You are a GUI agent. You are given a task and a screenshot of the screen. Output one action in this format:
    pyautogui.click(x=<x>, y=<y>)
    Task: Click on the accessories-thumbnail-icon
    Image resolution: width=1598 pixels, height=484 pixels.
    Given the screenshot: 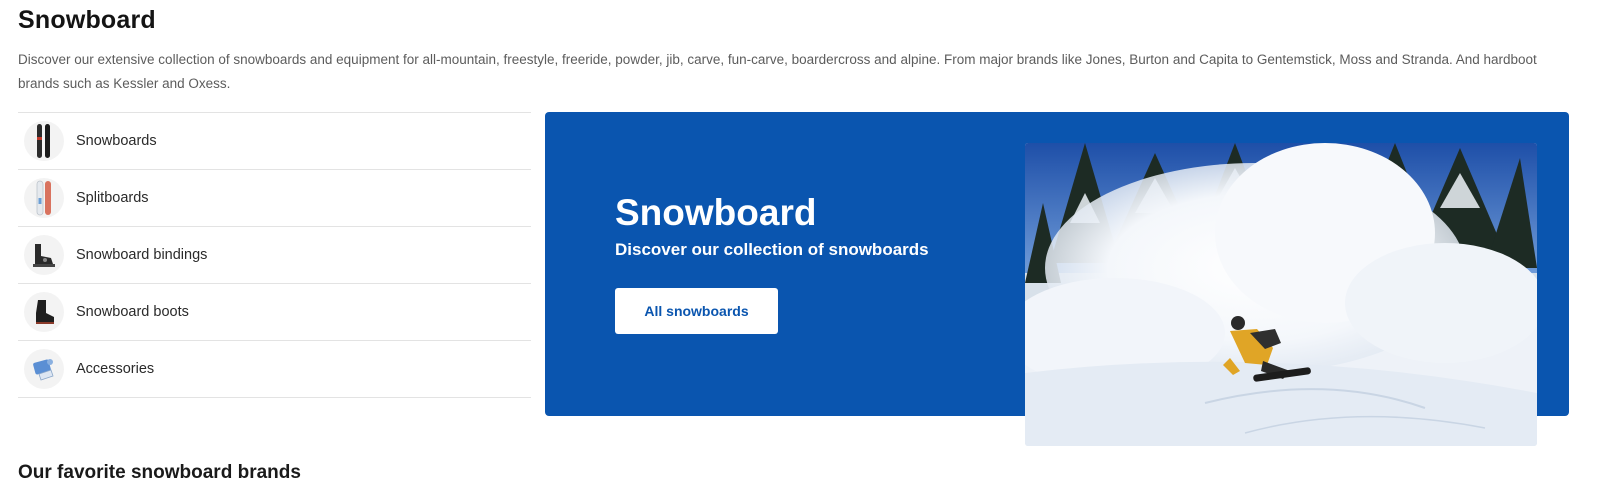 What is the action you would take?
    pyautogui.click(x=44, y=369)
    